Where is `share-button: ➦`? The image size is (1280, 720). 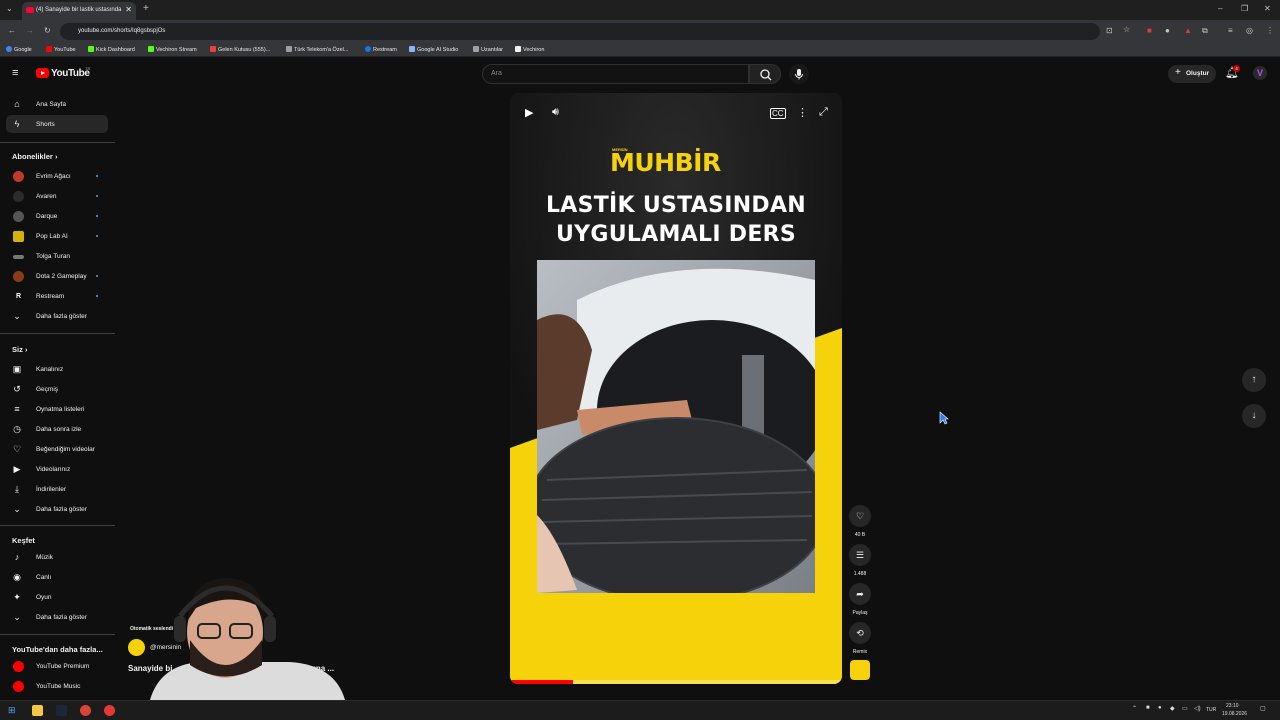
share-button: ➦ is located at coordinates (860, 594).